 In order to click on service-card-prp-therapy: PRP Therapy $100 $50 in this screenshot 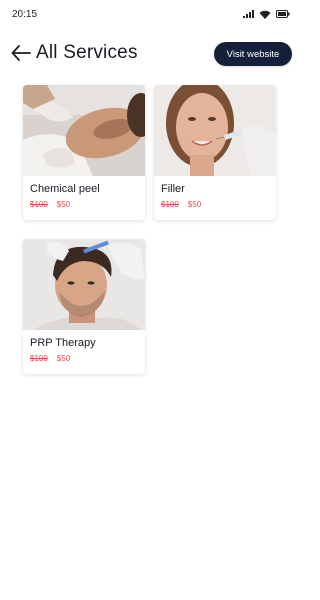, I will do `click(84, 306)`.